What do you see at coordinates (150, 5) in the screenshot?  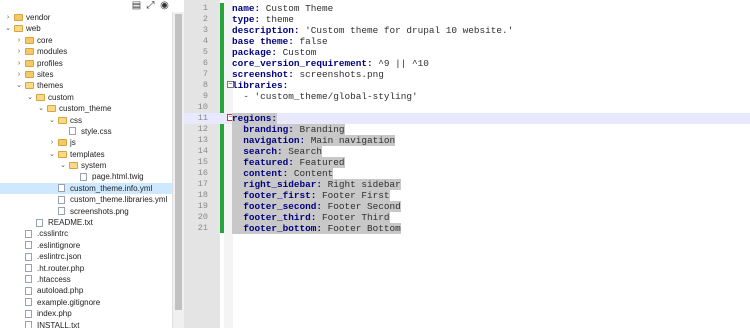 I see `expand-icon: ⤢` at bounding box center [150, 5].